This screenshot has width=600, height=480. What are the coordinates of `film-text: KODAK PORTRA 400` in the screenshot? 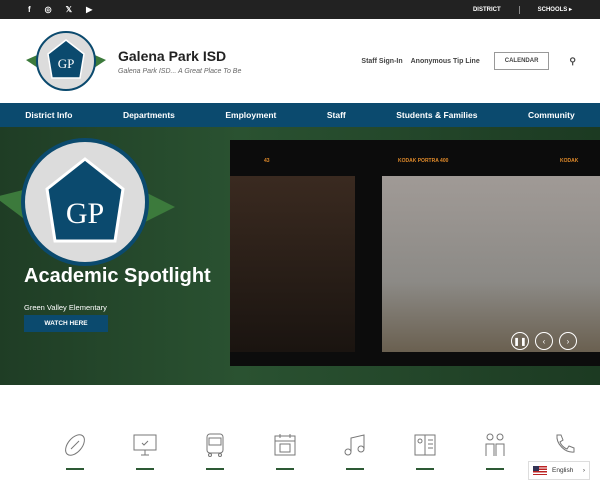 It's located at (423, 161).